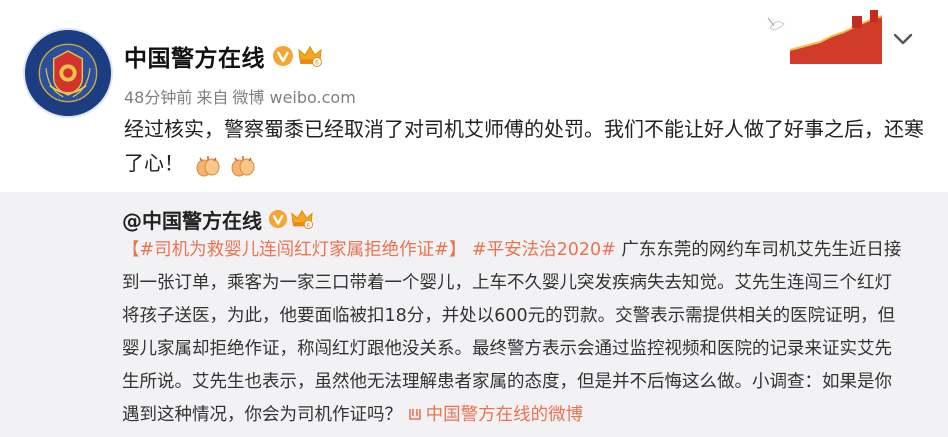  I want to click on author-row: 中国警方在线 6, so click(223, 56).